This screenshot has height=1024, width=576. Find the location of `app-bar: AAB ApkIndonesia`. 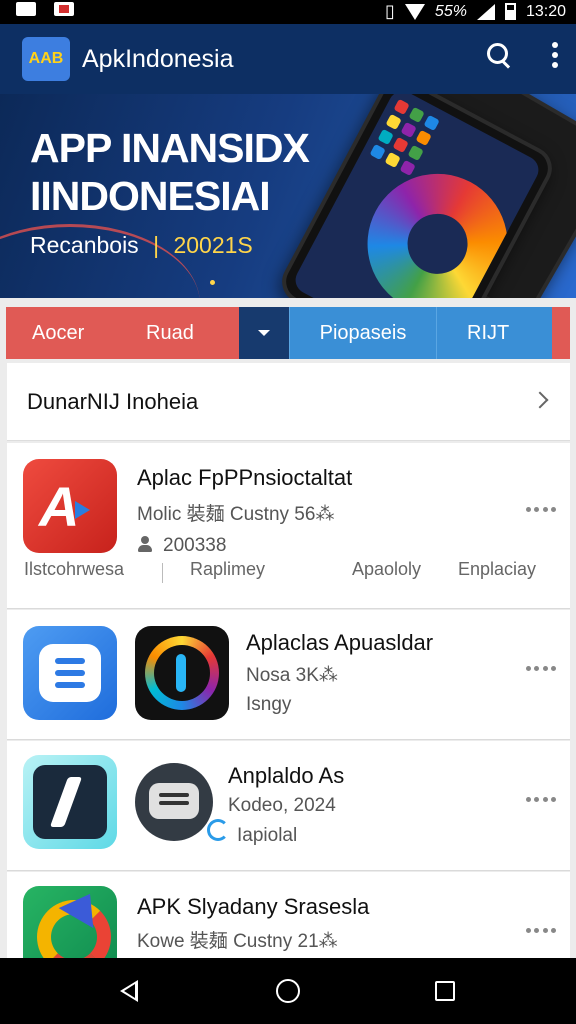

app-bar: AAB ApkIndonesia is located at coordinates (288, 59).